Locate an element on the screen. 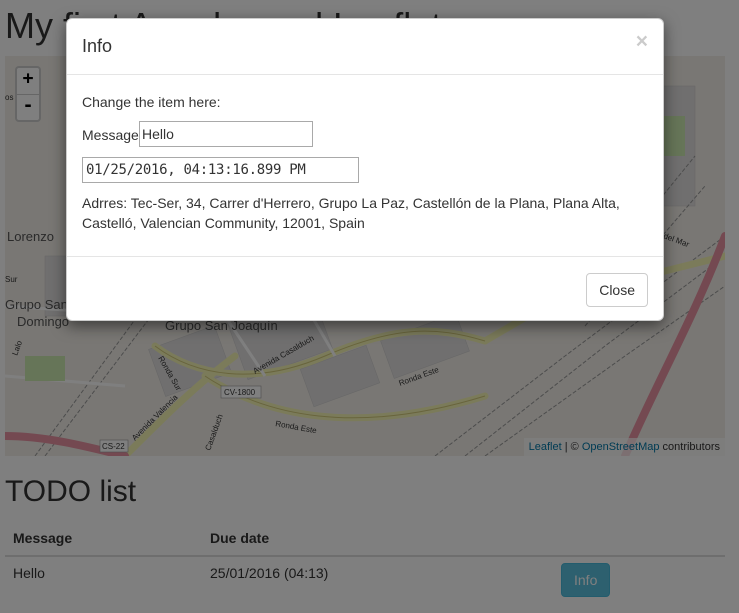  message-label: Message is located at coordinates (110, 135).